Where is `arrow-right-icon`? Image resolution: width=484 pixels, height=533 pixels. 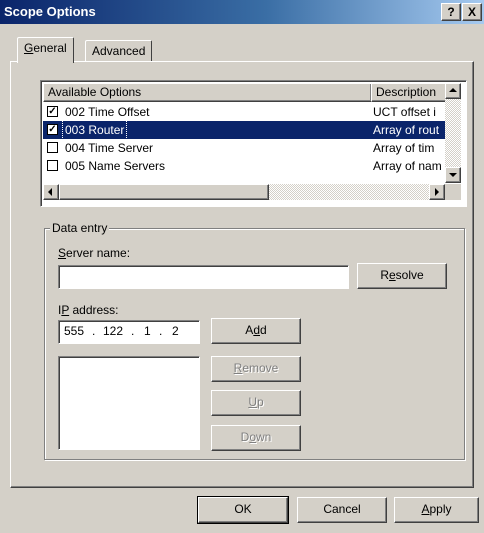 arrow-right-icon is located at coordinates (437, 192).